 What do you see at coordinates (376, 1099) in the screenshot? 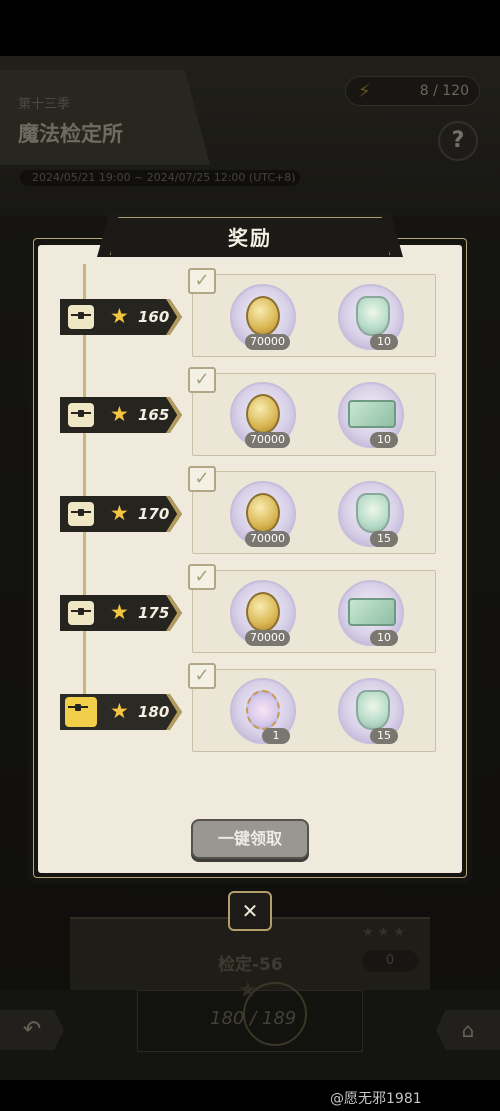
I see `watermark: @愿无邪1981` at bounding box center [376, 1099].